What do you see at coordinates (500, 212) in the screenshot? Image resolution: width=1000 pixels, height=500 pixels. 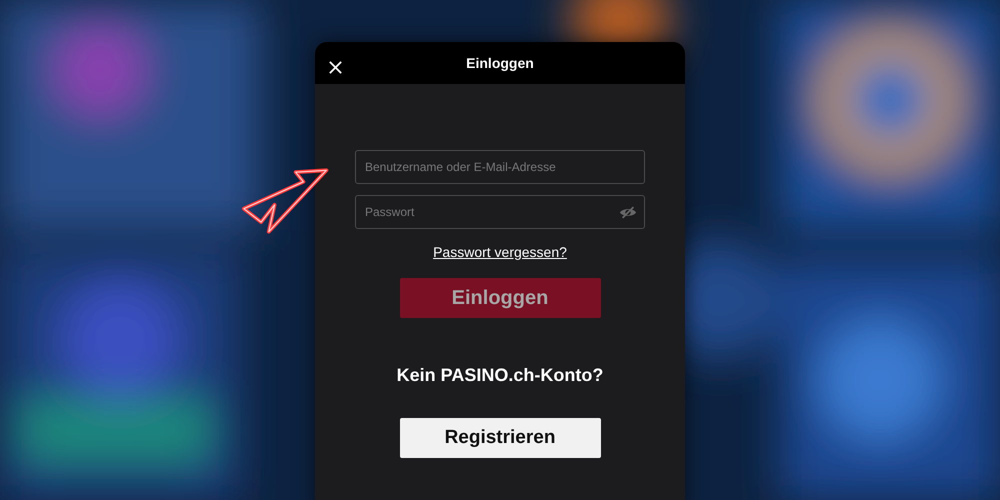 I see `password-field: Passwort` at bounding box center [500, 212].